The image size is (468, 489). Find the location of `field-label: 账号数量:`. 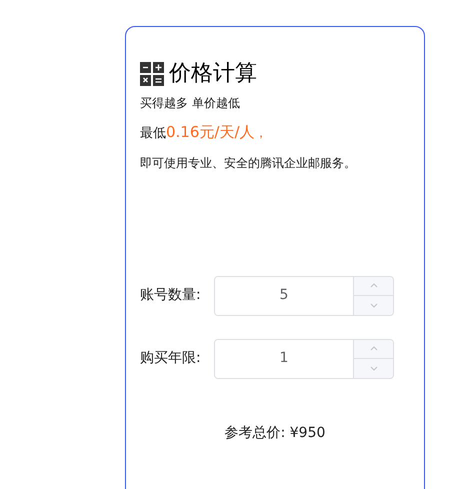

field-label: 账号数量: is located at coordinates (171, 295).